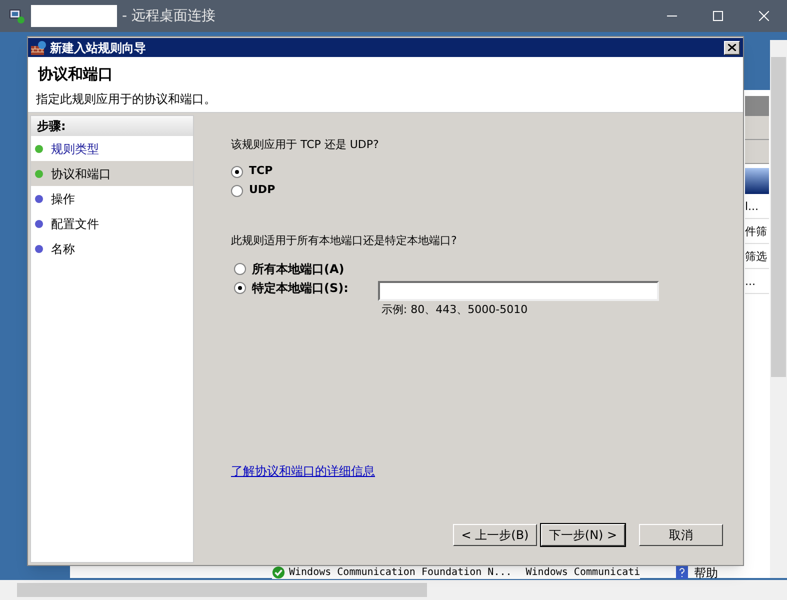 The height and width of the screenshot is (600, 787). I want to click on maximize-icon, so click(718, 16).